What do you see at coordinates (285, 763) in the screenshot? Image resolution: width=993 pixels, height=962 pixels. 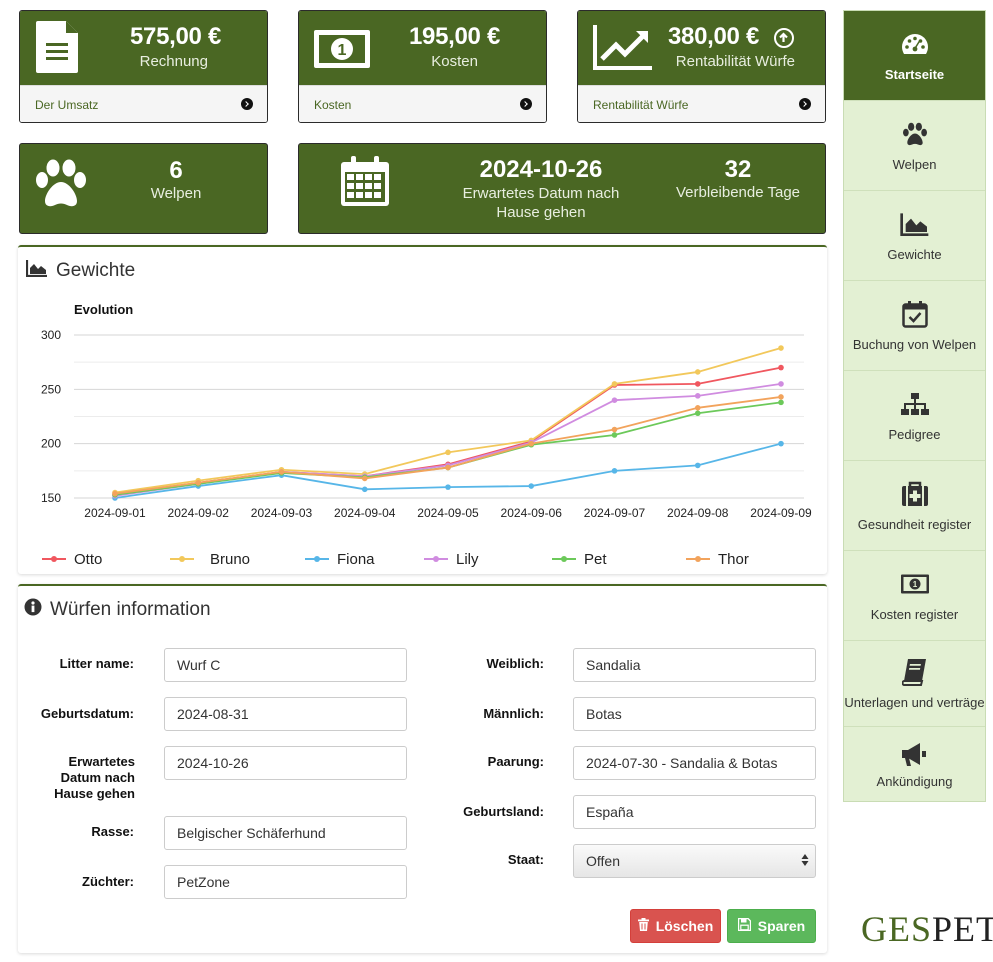 I see `expected-date-input: 2024-10-26` at bounding box center [285, 763].